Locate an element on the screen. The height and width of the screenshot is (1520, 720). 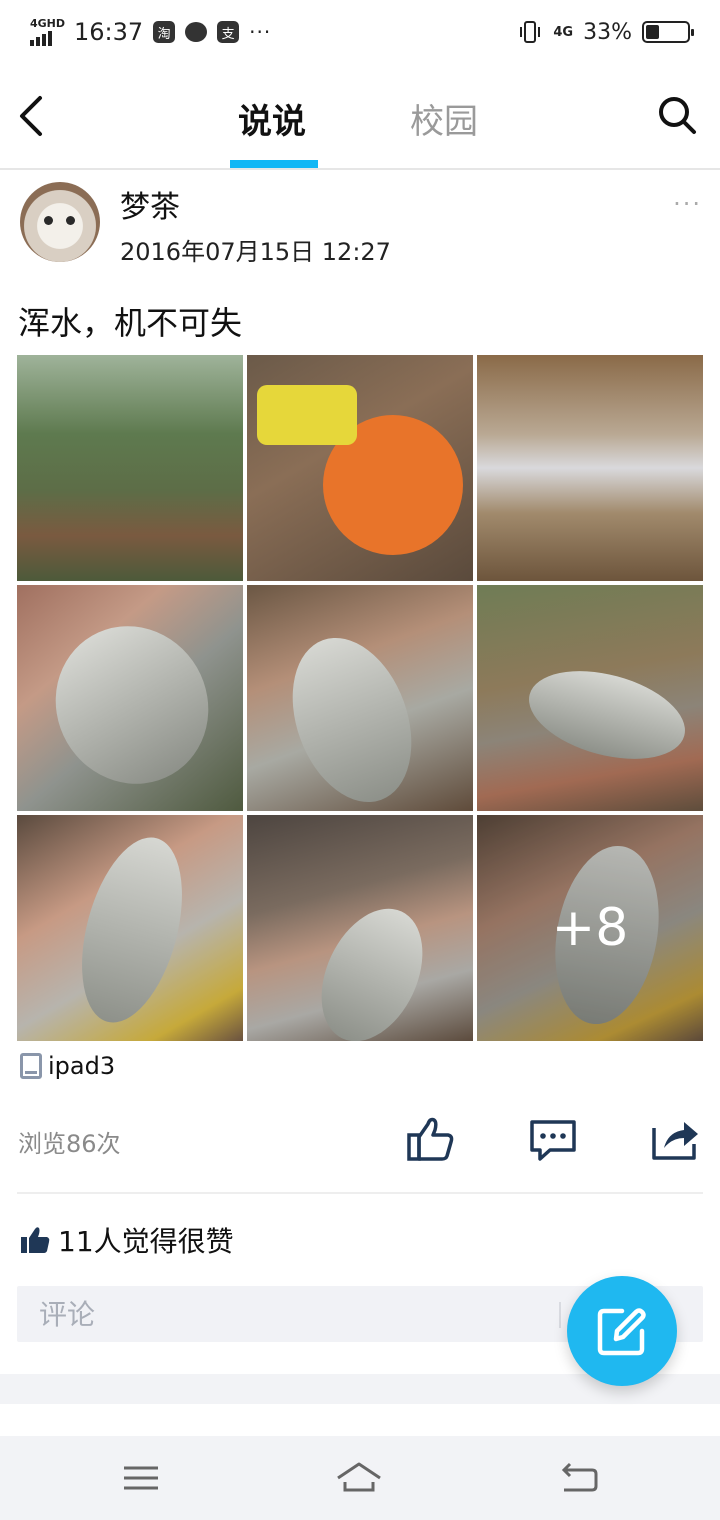
compose-button is located at coordinates (622, 1331).